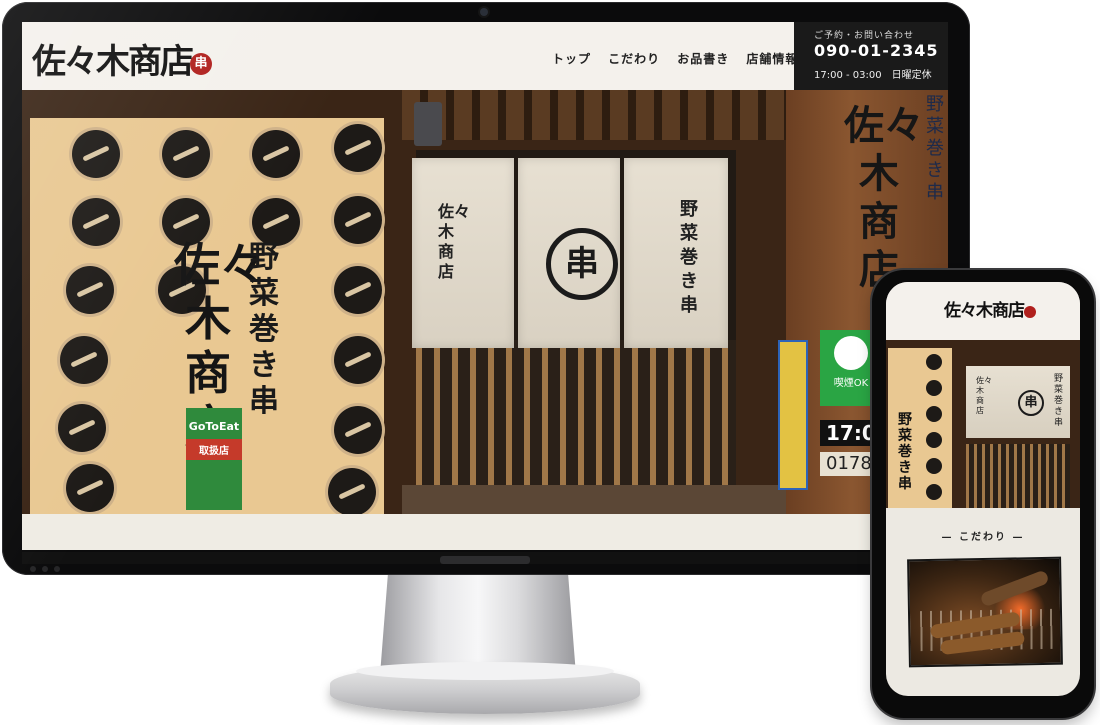 The width and height of the screenshot is (1100, 725). I want to click on mobile-header: 佐々木商店, so click(983, 311).